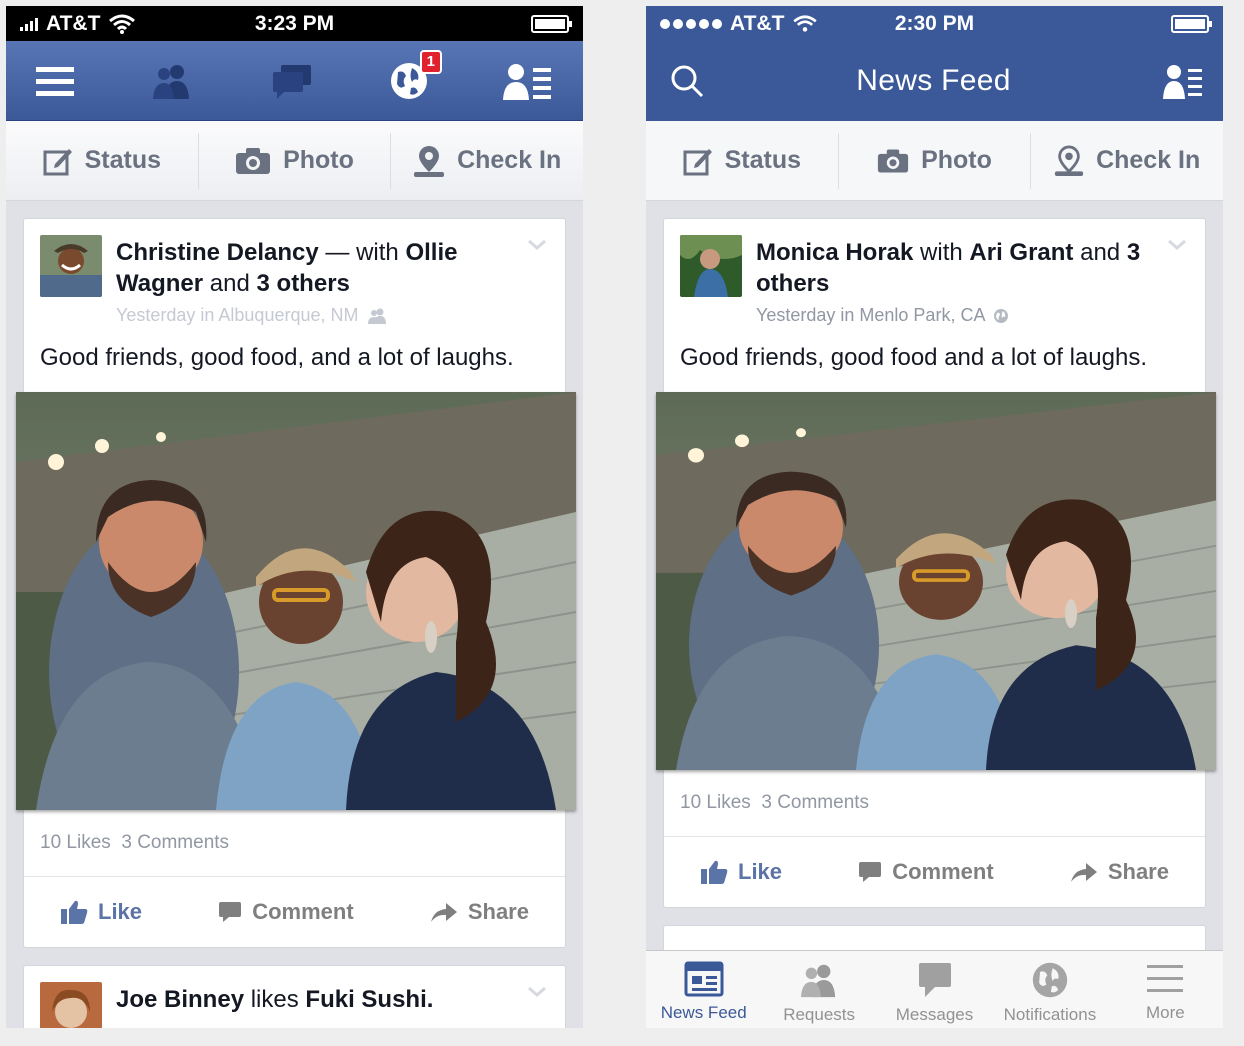 The height and width of the screenshot is (1046, 1244). I want to click on share-label: Share, so click(498, 911).